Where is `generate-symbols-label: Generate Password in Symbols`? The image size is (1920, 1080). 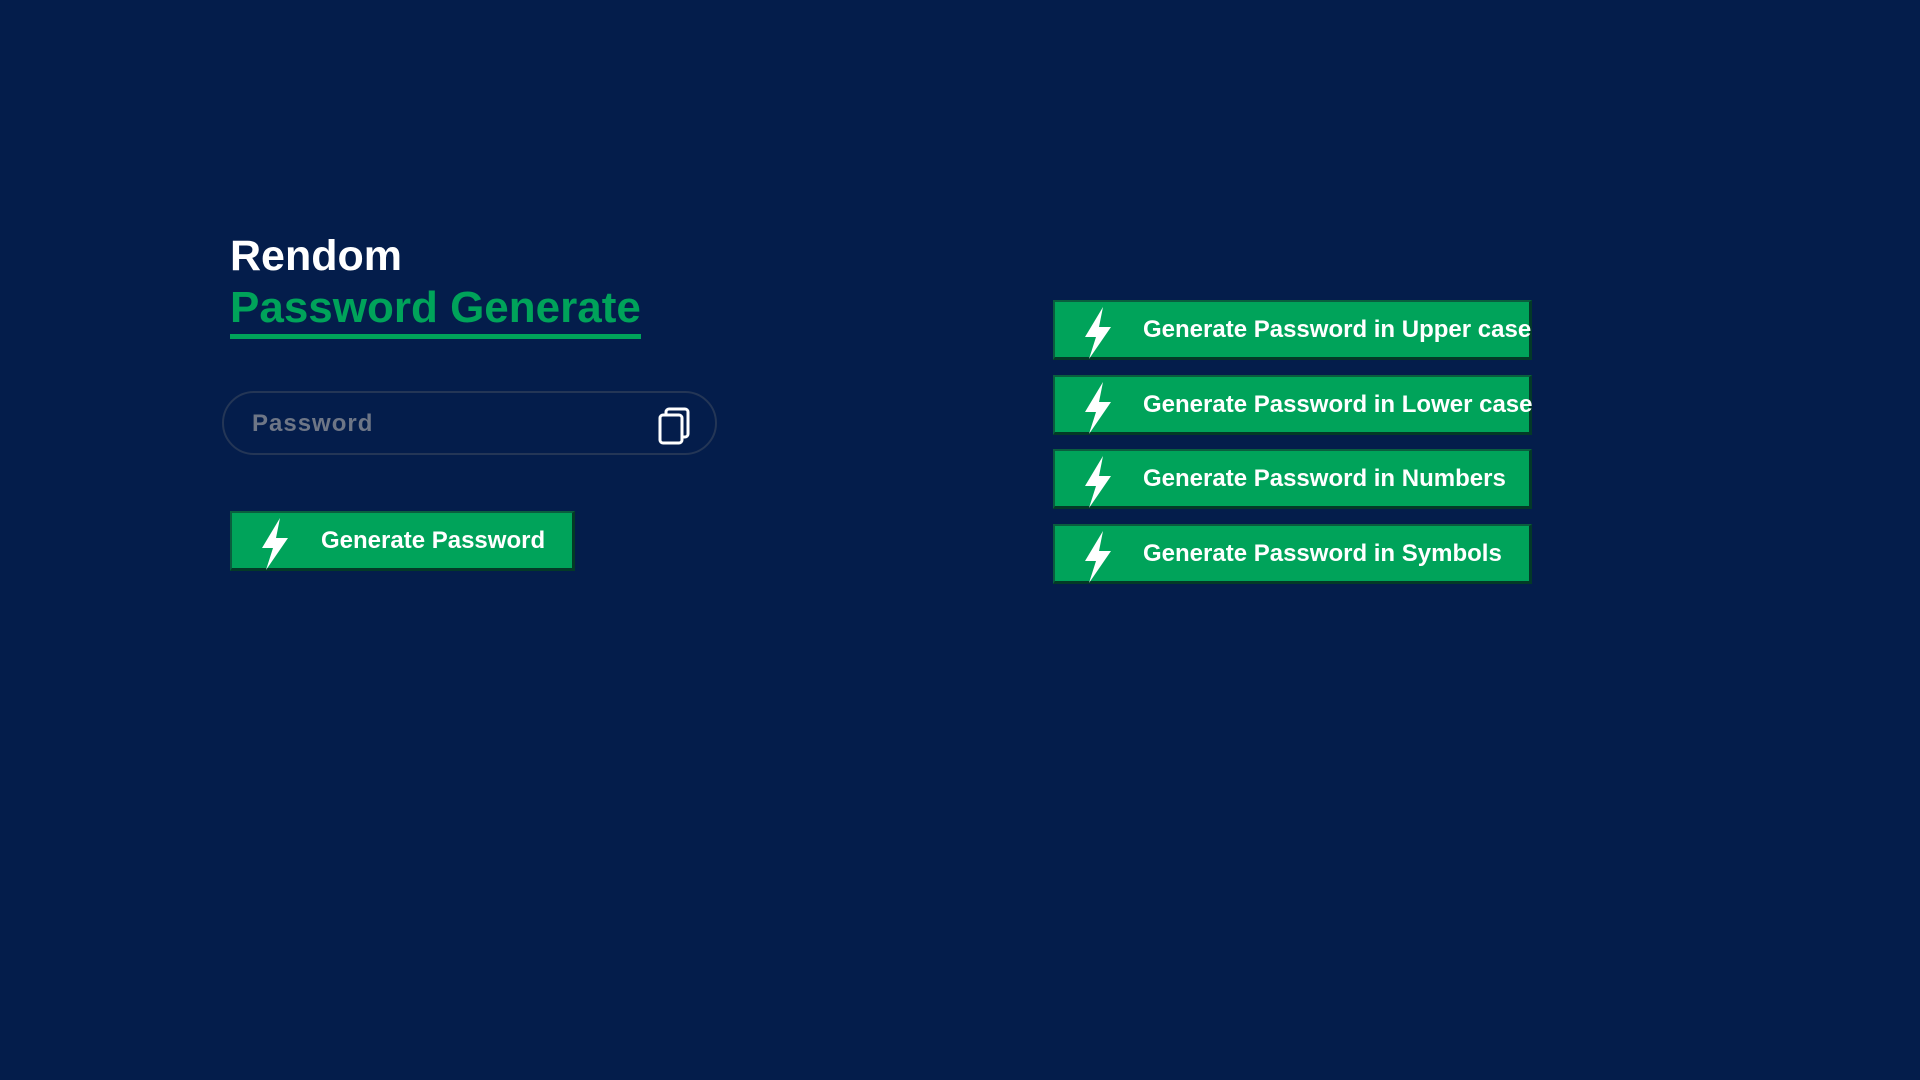 generate-symbols-label: Generate Password in Symbols is located at coordinates (1322, 553).